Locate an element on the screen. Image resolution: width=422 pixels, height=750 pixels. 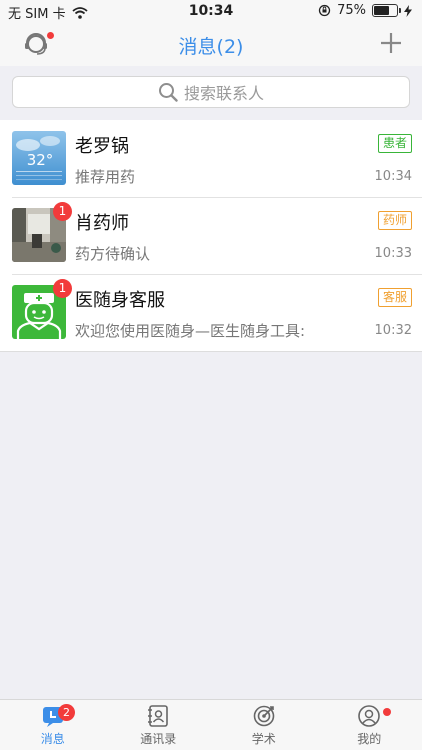
patient-tag: 患者 is located at coordinates (394, 143).